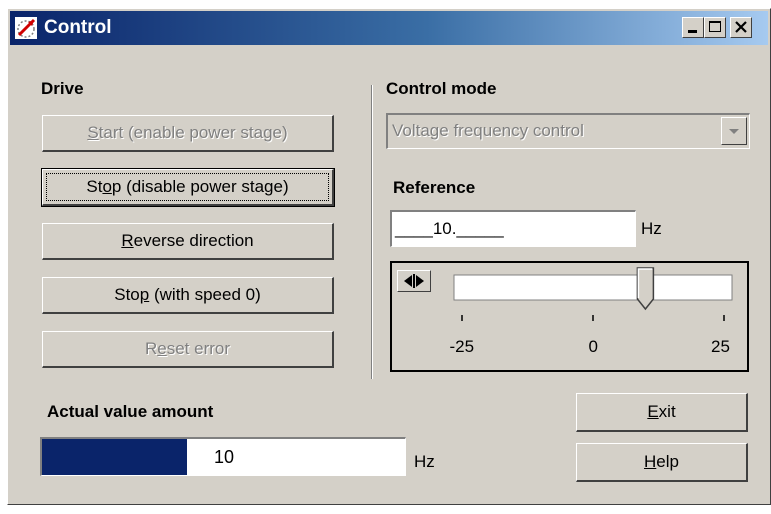 The height and width of the screenshot is (514, 771). Describe the element at coordinates (667, 411) in the screenshot. I see `exit-text: xit` at that location.